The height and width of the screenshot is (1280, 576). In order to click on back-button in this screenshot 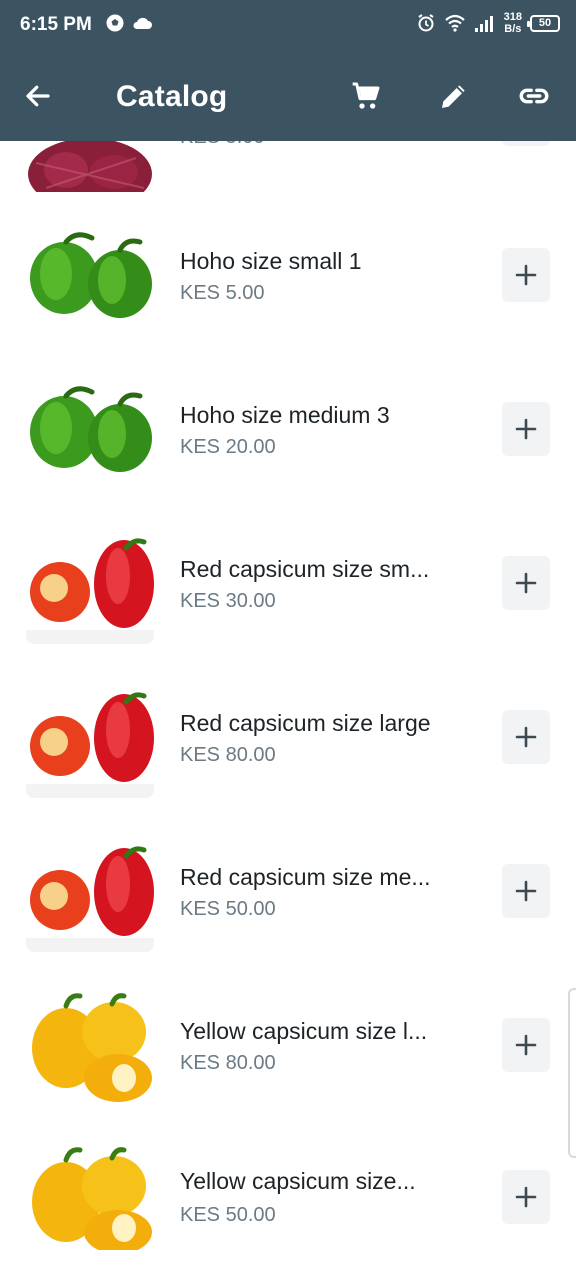, I will do `click(38, 96)`.